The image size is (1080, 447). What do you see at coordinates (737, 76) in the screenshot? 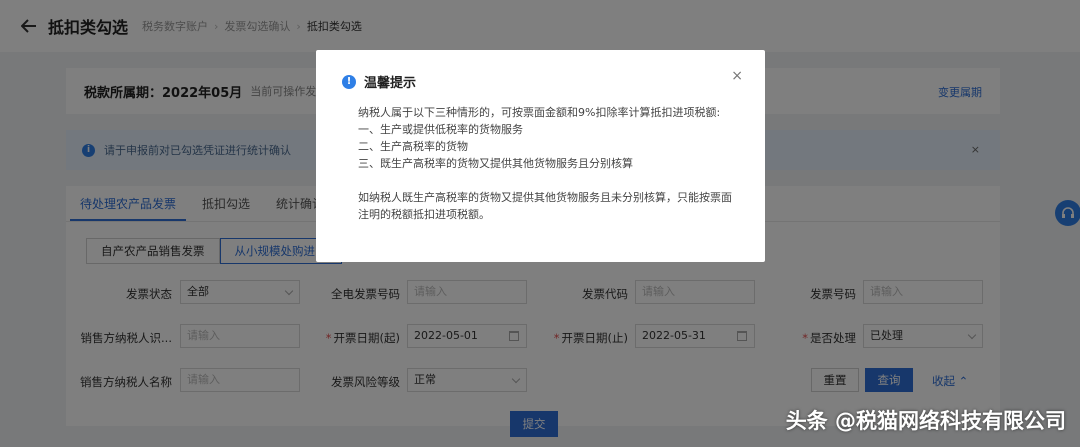
I see `close-icon: ×` at bounding box center [737, 76].